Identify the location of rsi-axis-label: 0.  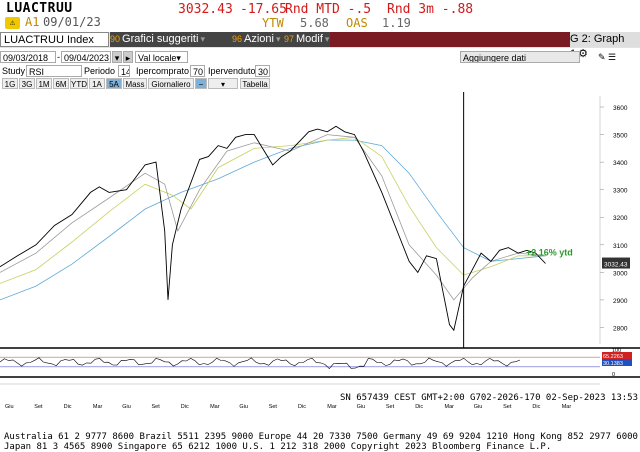
(613, 375).